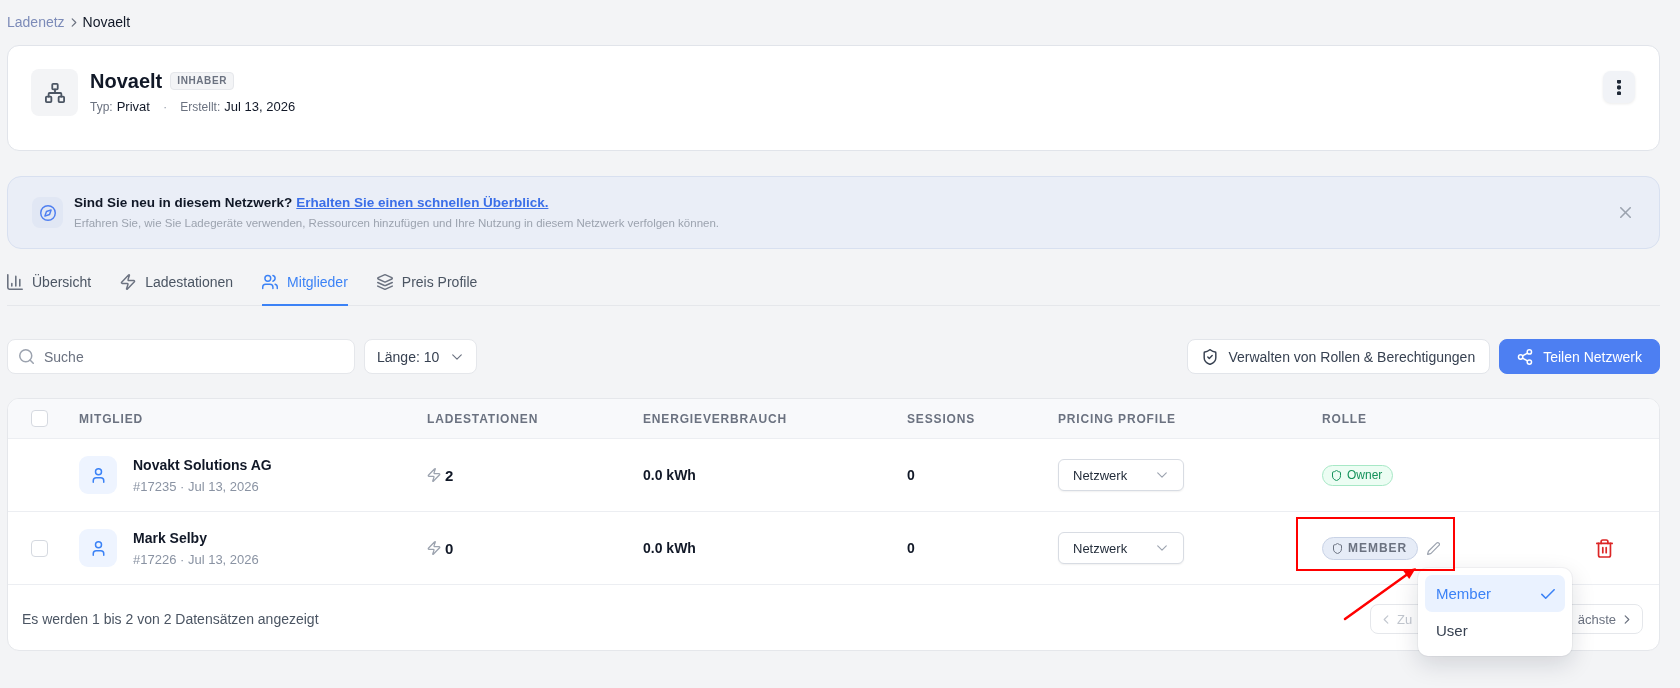 Image resolution: width=1680 pixels, height=688 pixels. What do you see at coordinates (427, 282) in the screenshot?
I see `tab: Preis Profile` at bounding box center [427, 282].